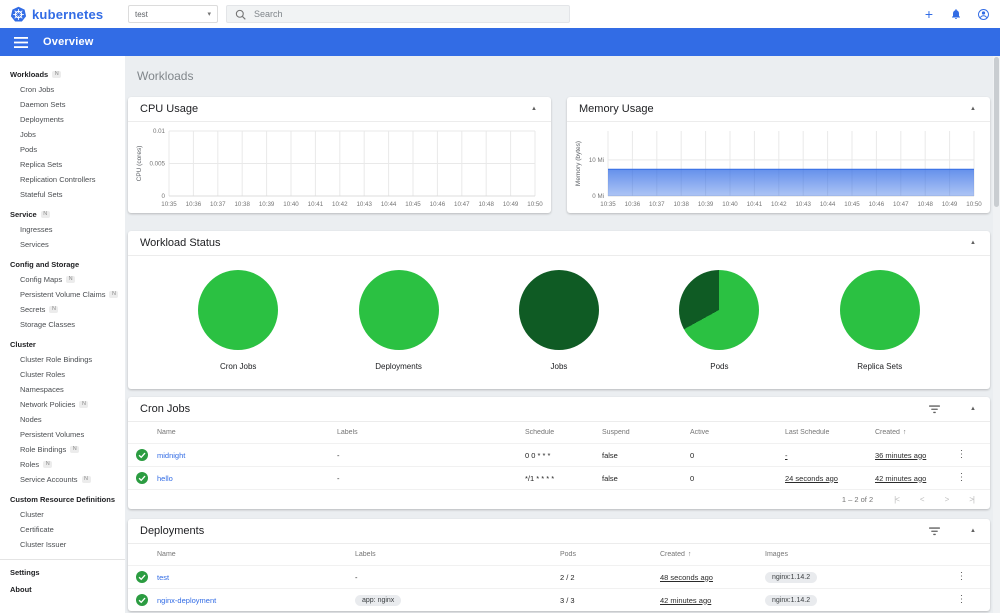 This screenshot has height=613, width=1000. I want to click on next-page-button: >, so click(947, 499).